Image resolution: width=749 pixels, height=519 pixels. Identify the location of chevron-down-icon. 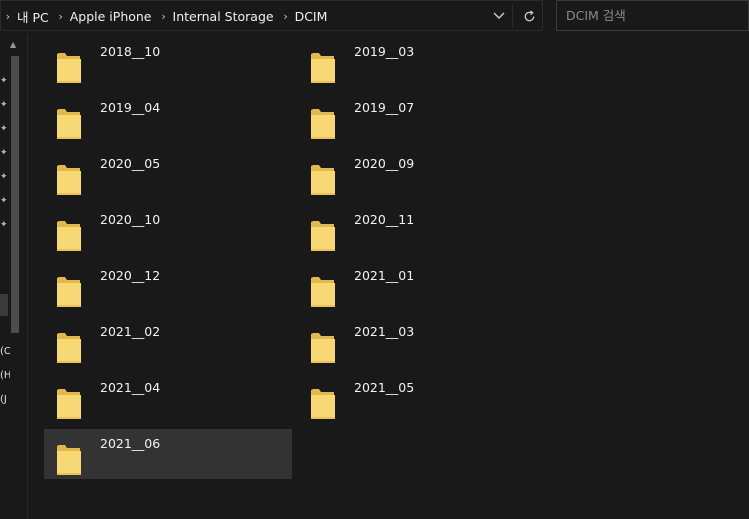
(499, 15).